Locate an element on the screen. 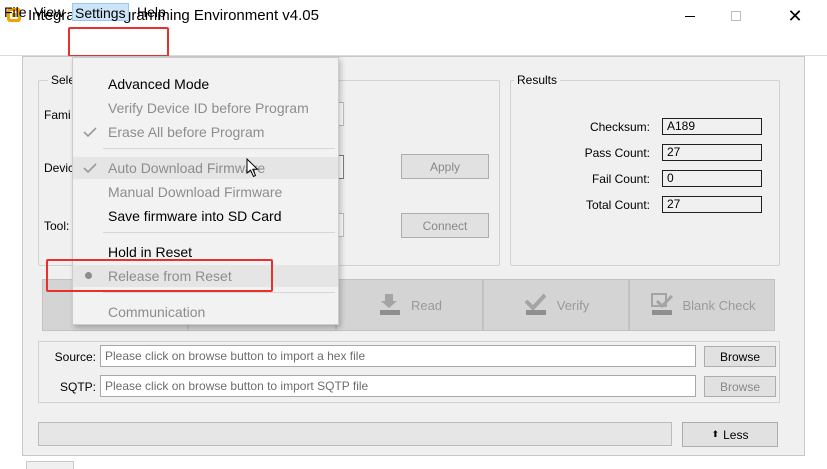  read-chip-icon is located at coordinates (389, 304).